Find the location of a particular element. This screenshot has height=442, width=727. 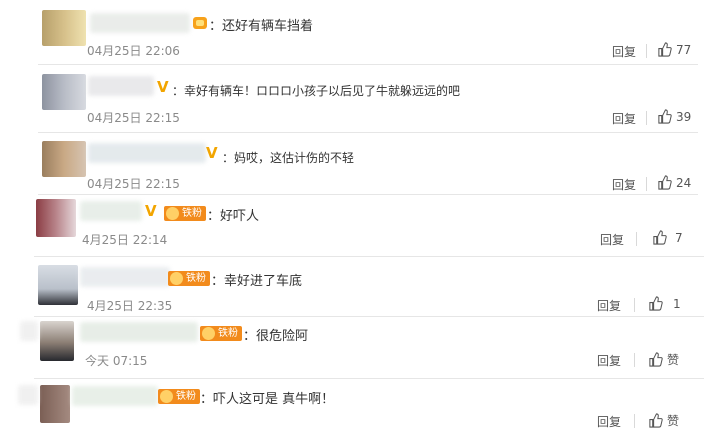

comment-6: 铁粉 ：很危险阿 今天 07:15 回复 赞 is located at coordinates (363, 347).